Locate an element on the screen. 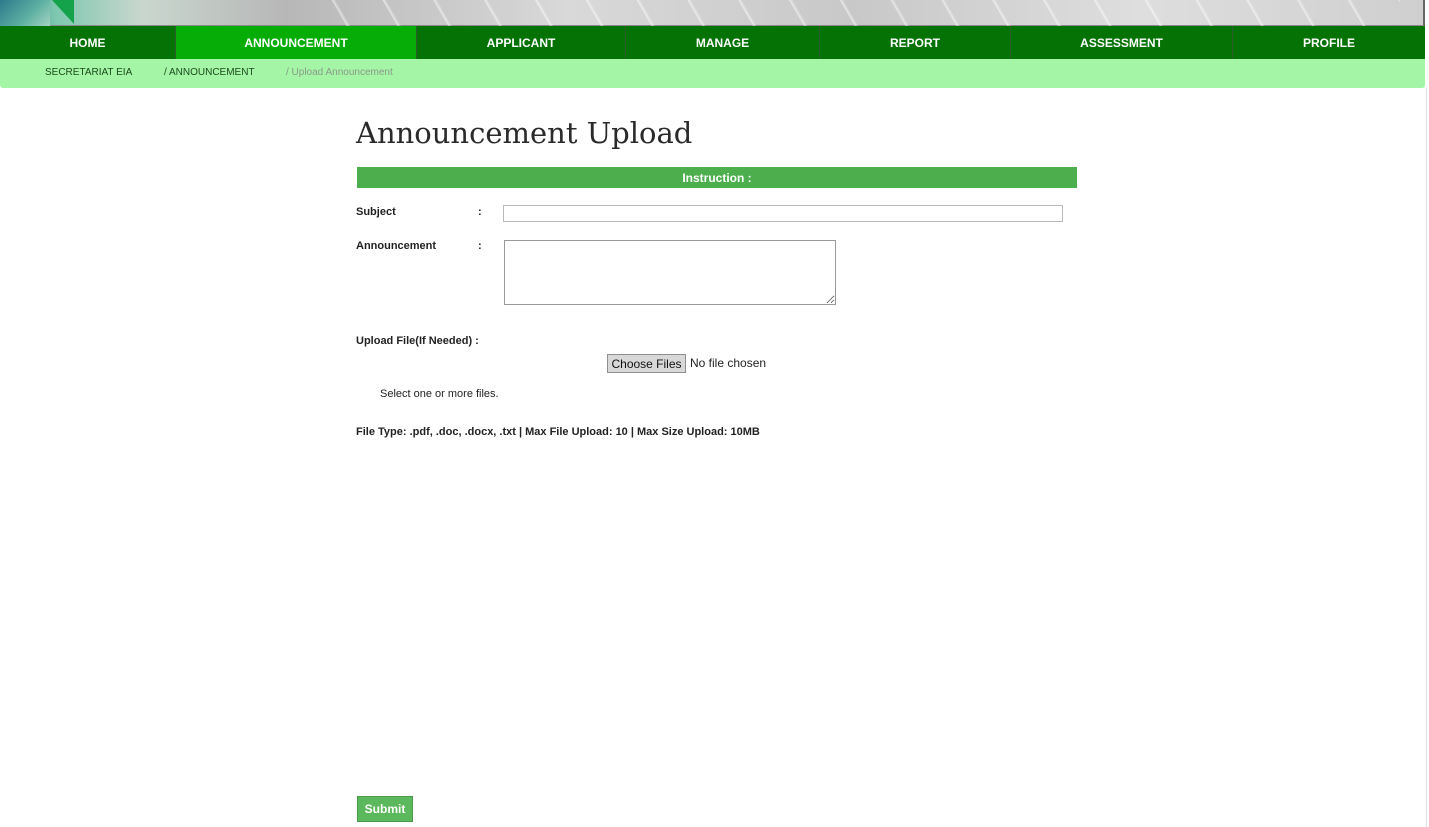  breadcrumb-announcement: / ANNOUNCEMENT is located at coordinates (209, 72).